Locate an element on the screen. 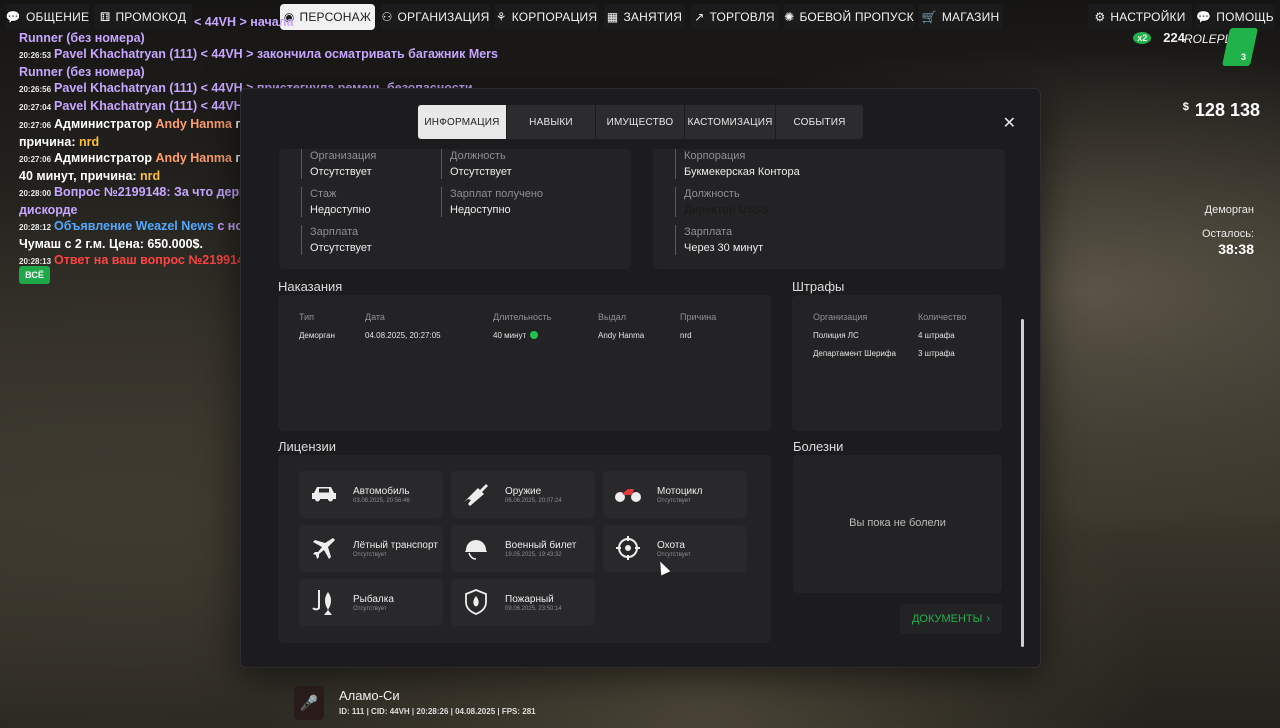 This screenshot has height=728, width=1280. license-car: Автомобиль 03.08.2025, 20:56:46 is located at coordinates (371, 494).